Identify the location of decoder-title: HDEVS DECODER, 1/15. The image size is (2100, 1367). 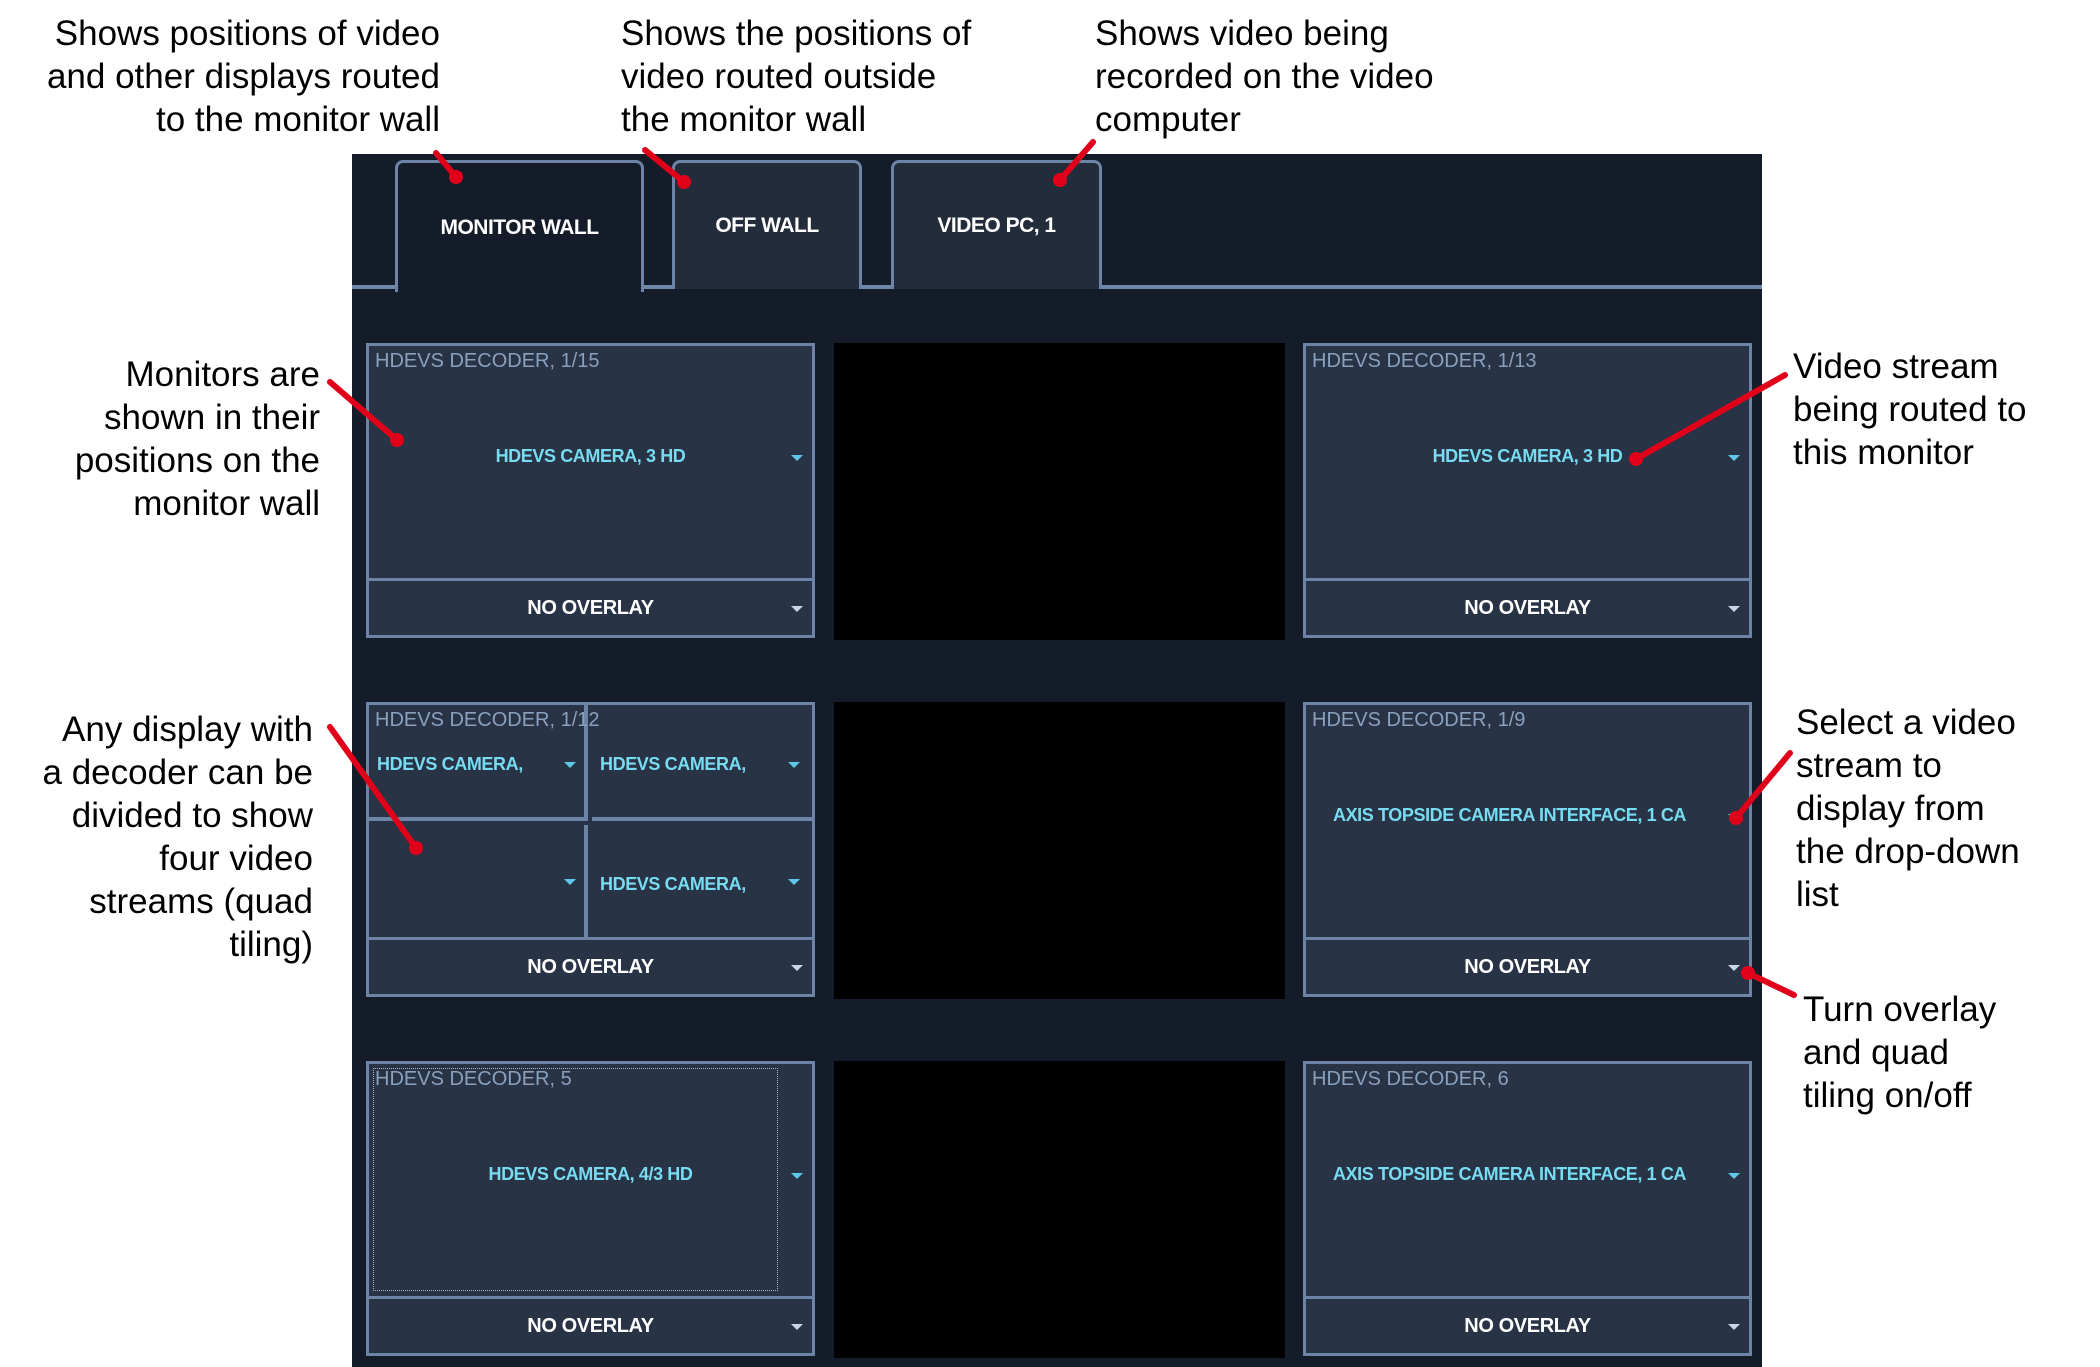
(487, 361).